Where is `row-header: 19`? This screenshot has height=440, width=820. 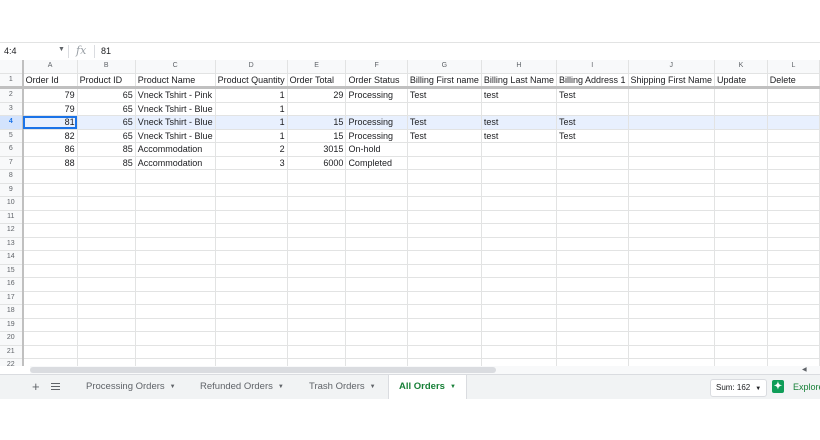 row-header: 19 is located at coordinates (12, 325).